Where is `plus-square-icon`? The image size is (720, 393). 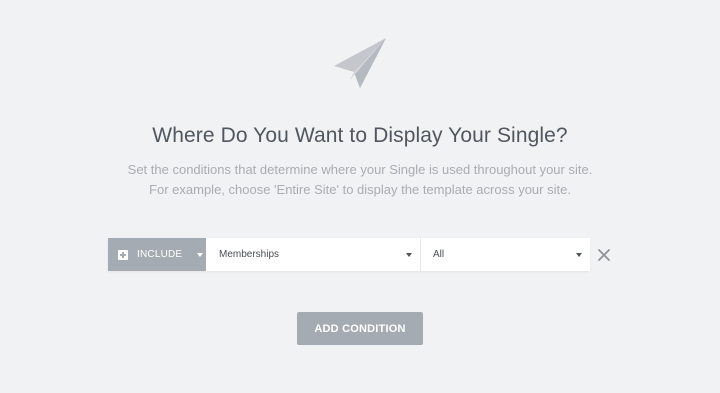
plus-square-icon is located at coordinates (123, 254).